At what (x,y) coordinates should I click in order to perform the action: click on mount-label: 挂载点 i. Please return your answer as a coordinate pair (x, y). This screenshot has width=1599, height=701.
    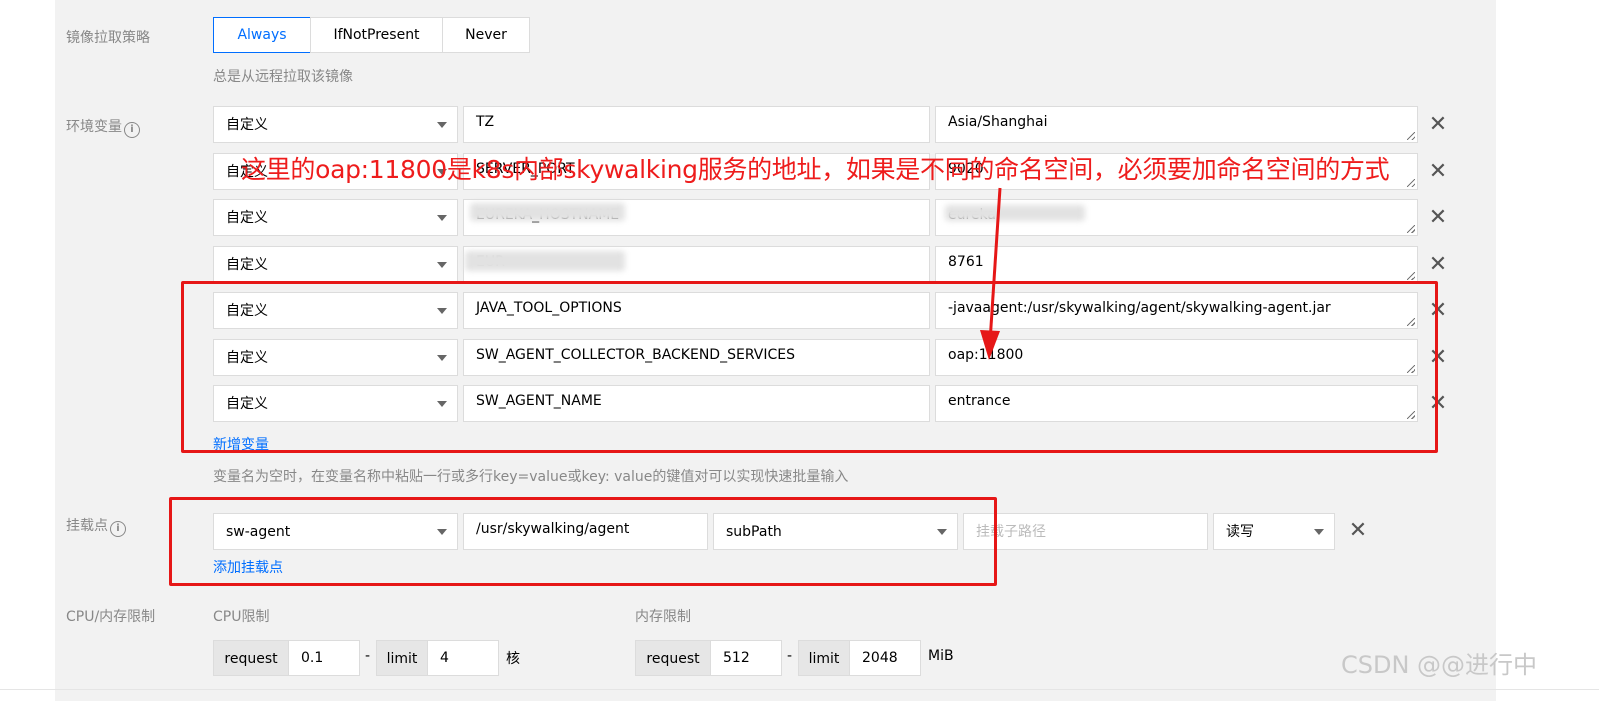
    Looking at the image, I should click on (96, 526).